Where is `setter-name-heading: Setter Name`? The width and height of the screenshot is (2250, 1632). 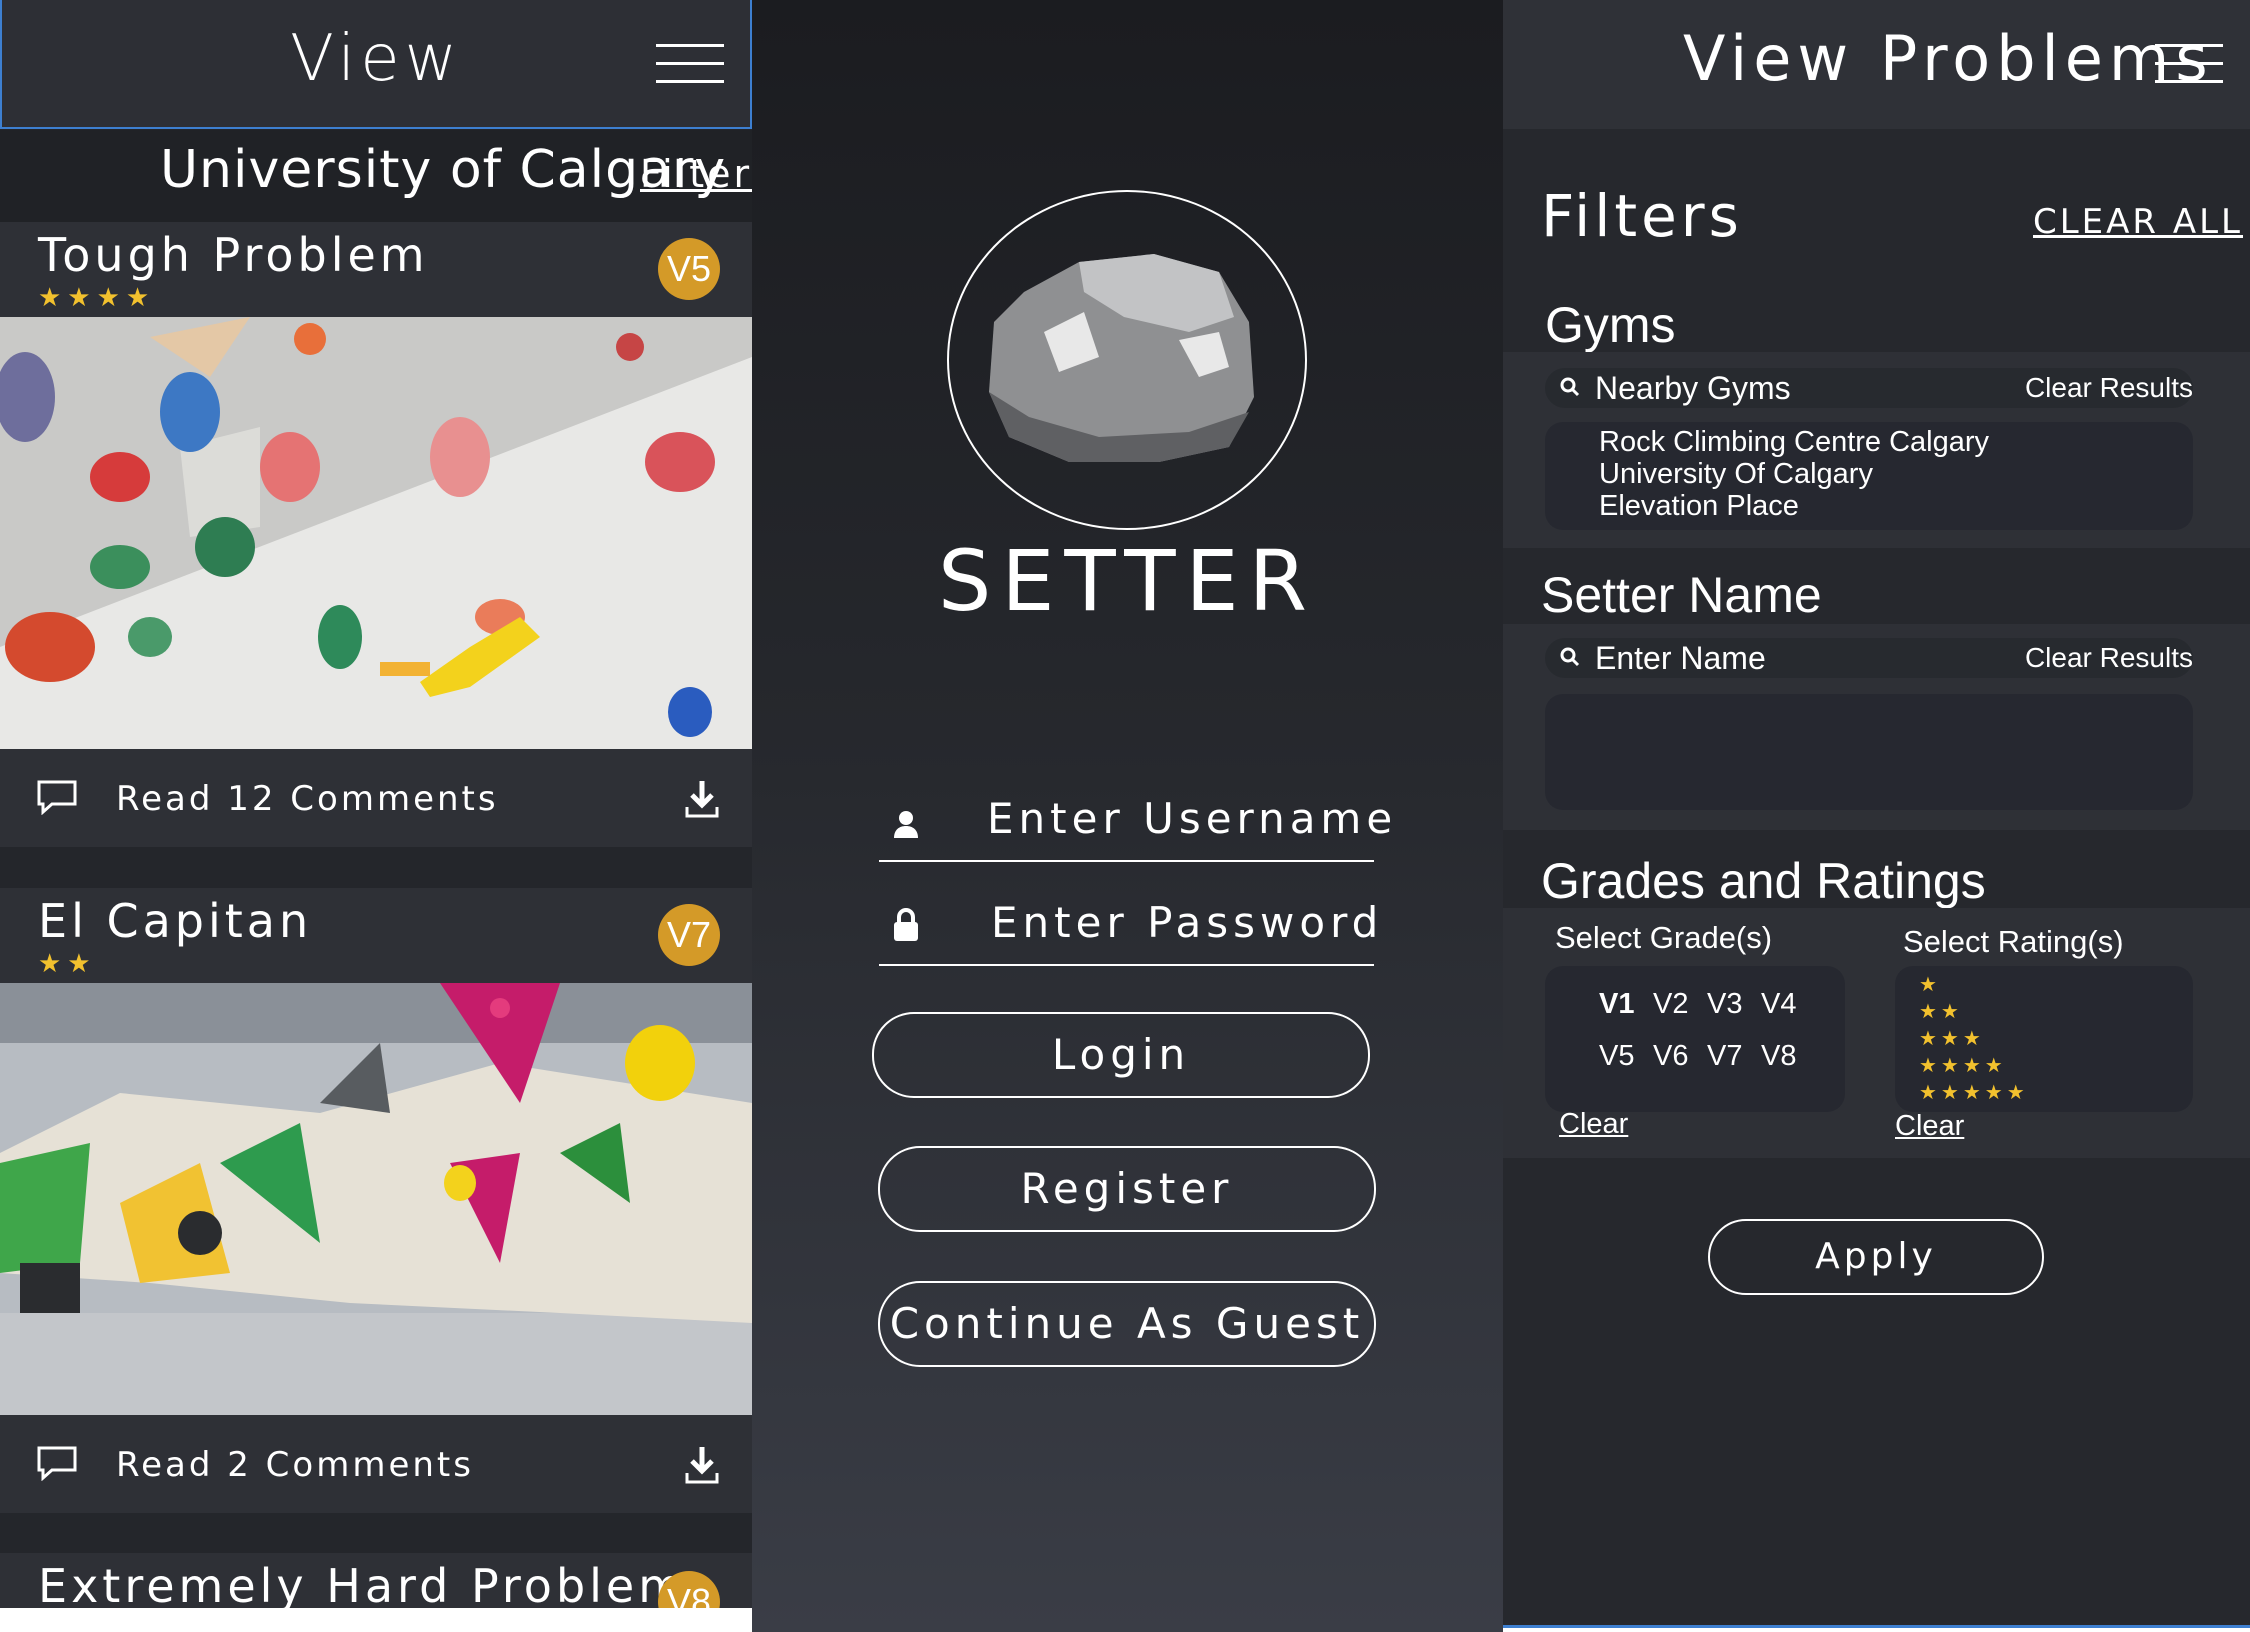
setter-name-heading: Setter Name is located at coordinates (1681, 595).